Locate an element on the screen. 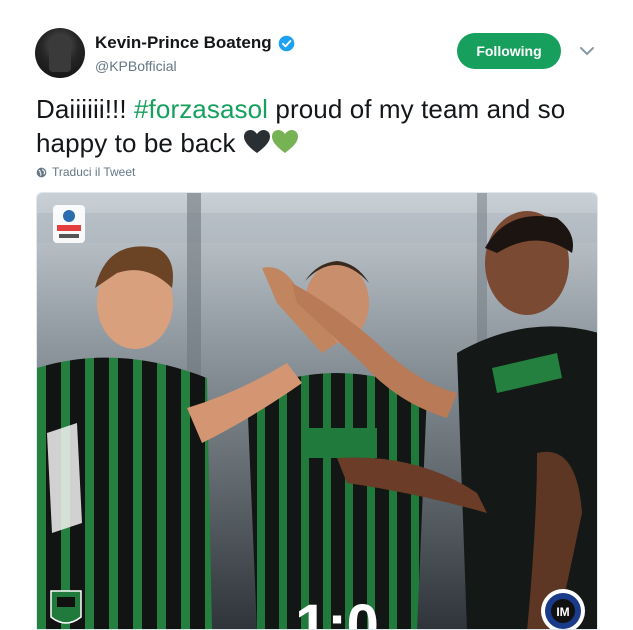 The height and width of the screenshot is (630, 633). verified-icon is located at coordinates (286, 43).